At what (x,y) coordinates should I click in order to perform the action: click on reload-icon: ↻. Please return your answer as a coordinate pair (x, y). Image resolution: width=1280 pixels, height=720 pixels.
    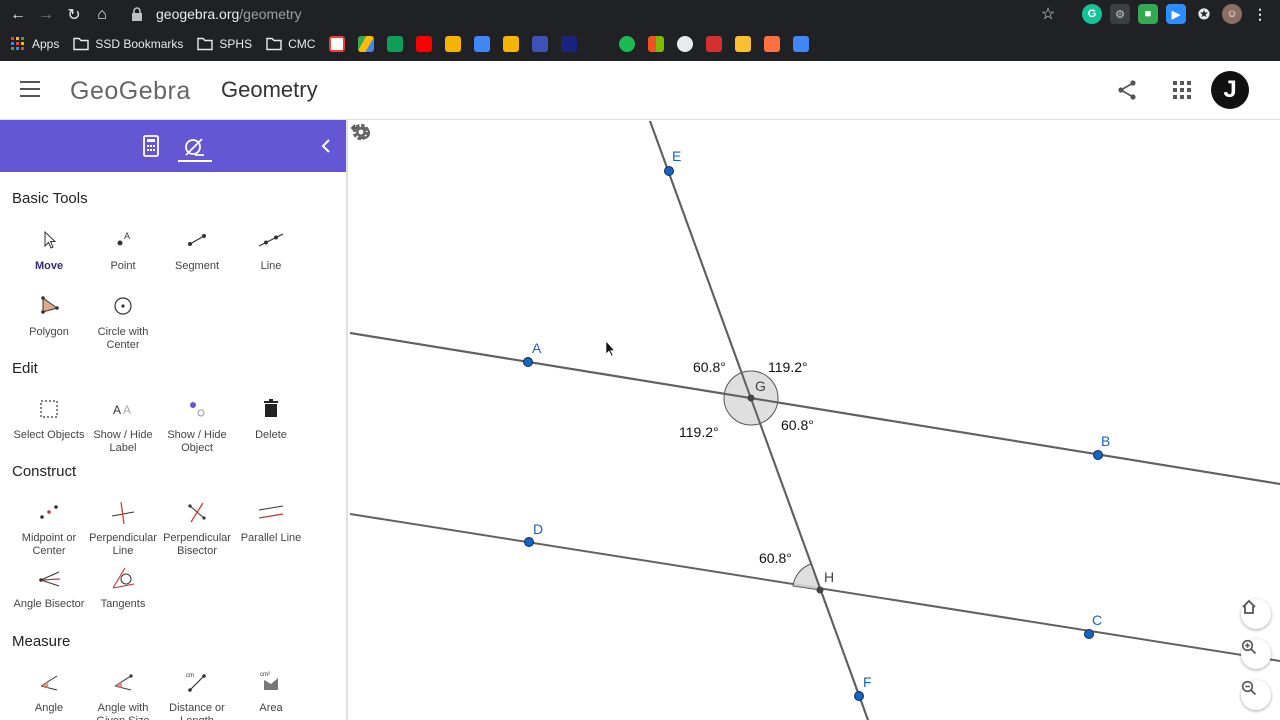
    Looking at the image, I should click on (74, 15).